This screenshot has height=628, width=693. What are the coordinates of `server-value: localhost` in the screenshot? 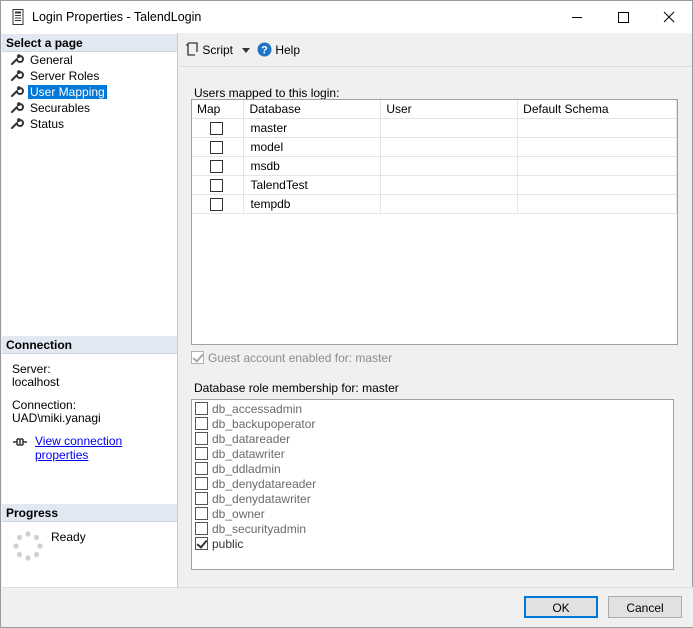 It's located at (36, 382).